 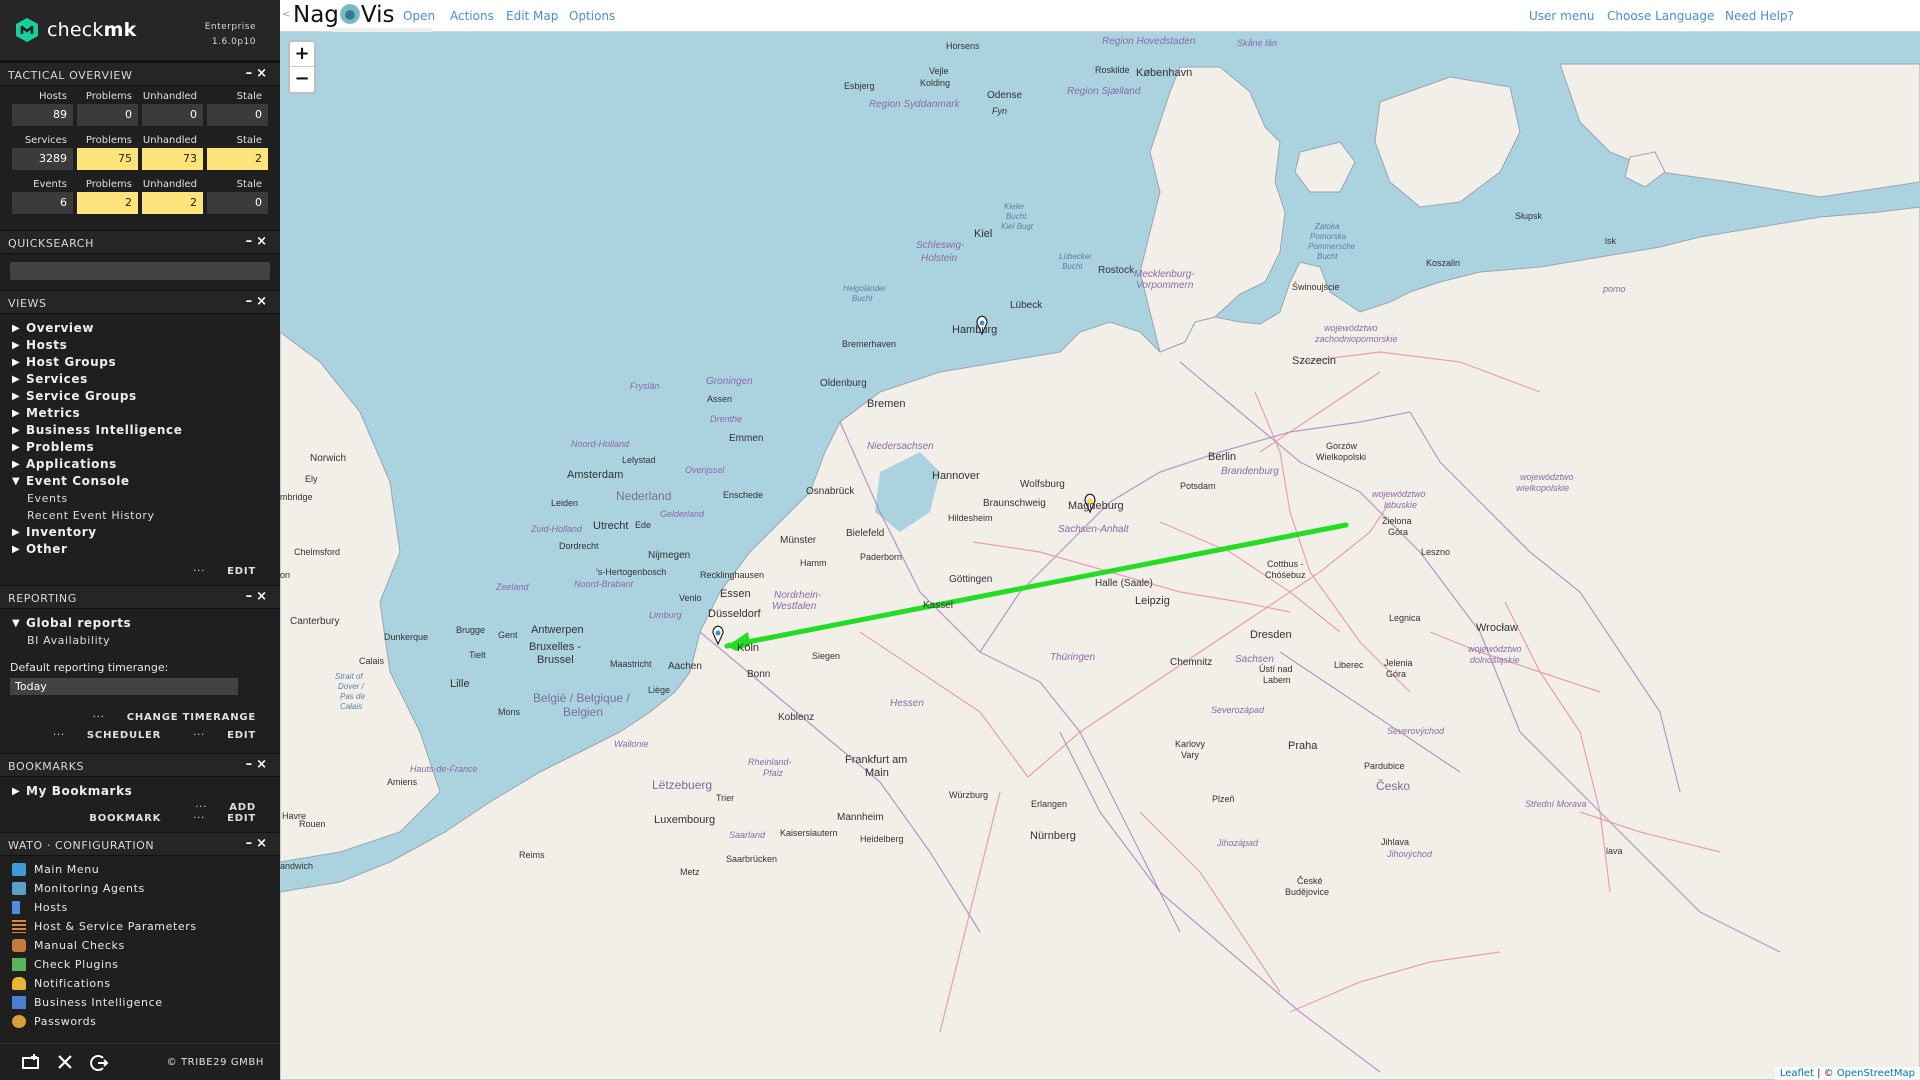 What do you see at coordinates (532, 16) in the screenshot?
I see `menu-edit-map: Edit Map` at bounding box center [532, 16].